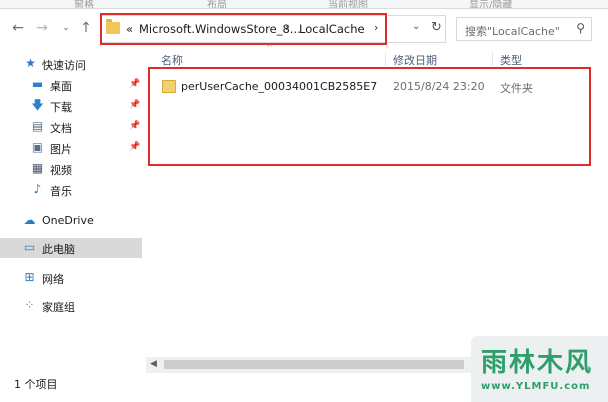 The image size is (608, 402). What do you see at coordinates (61, 128) in the screenshot?
I see `sidebar-item-label: 文档` at bounding box center [61, 128].